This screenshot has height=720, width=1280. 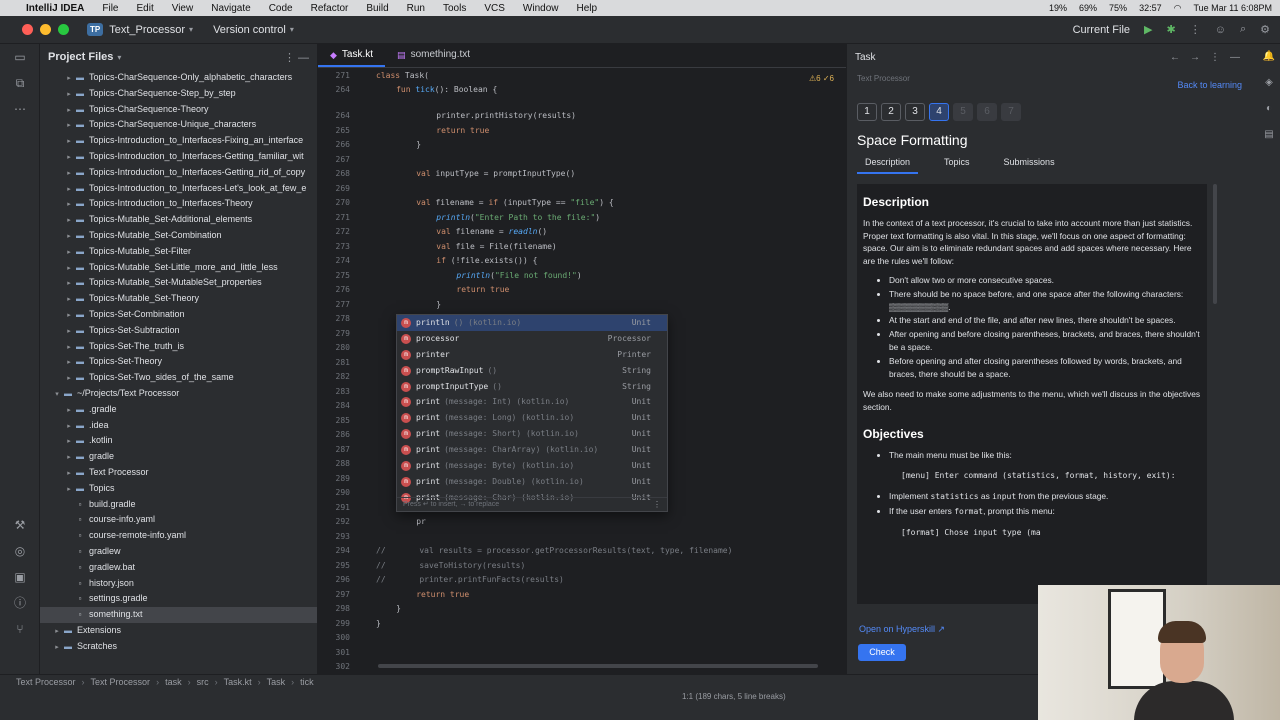 I want to click on code-line: 293, so click(x=582, y=537).